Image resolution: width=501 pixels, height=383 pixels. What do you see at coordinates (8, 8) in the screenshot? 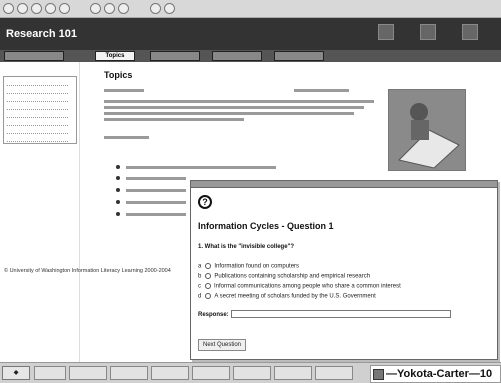
I see `back-icon` at bounding box center [8, 8].